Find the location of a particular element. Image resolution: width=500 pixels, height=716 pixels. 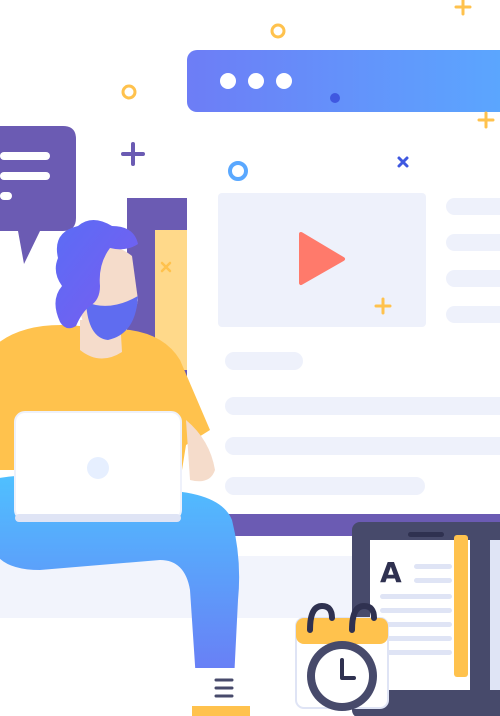

browser-window-dots-icon is located at coordinates (256, 81).